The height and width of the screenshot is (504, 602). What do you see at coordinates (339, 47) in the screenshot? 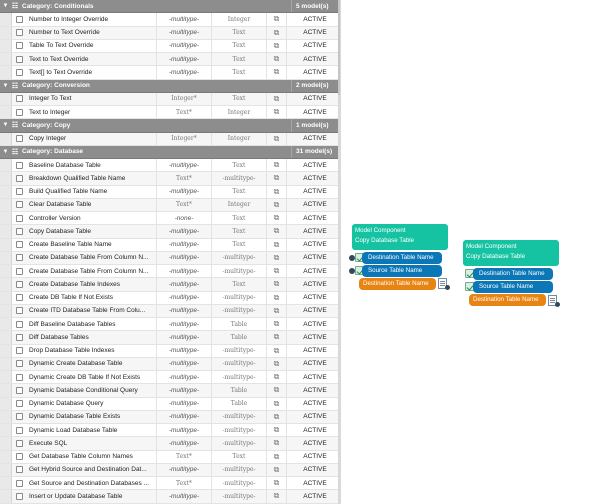
I see `splitter-grip` at bounding box center [339, 47].